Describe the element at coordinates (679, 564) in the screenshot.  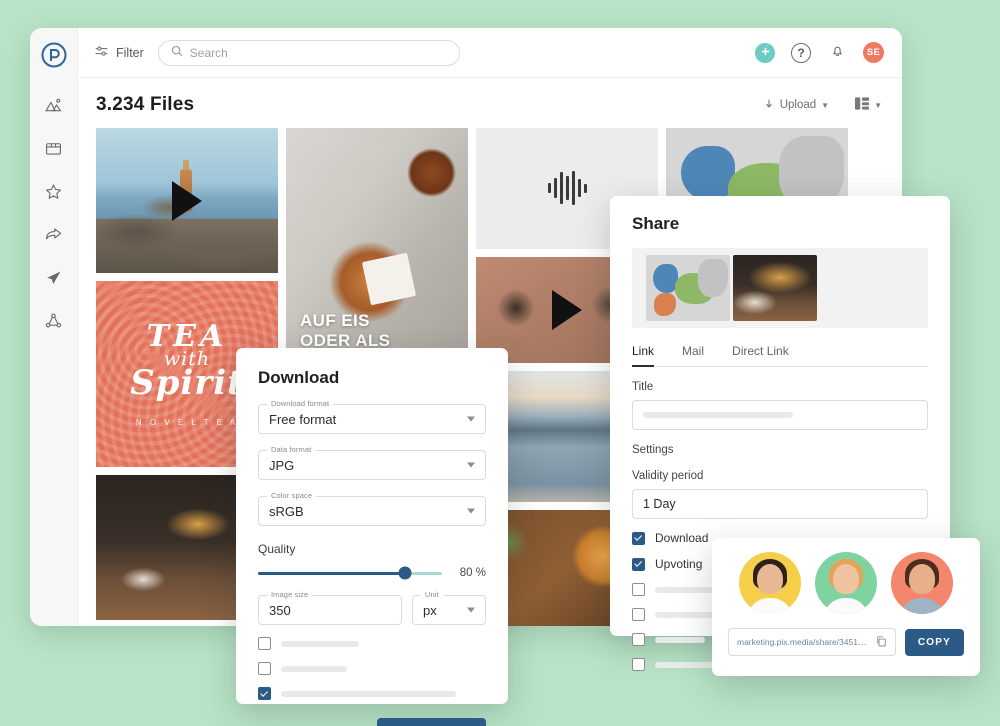
I see `share-upvoting-label: Upvoting` at that location.